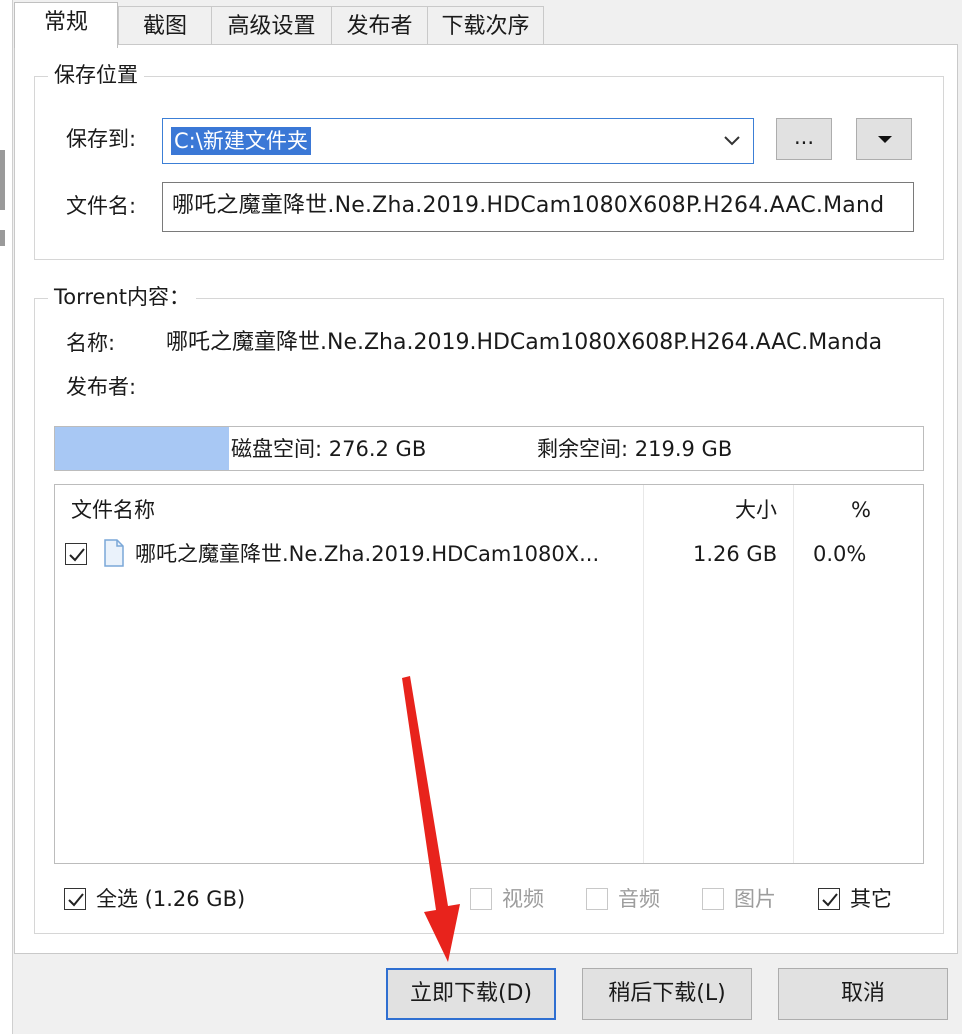 The width and height of the screenshot is (962, 1034). What do you see at coordinates (113, 510) in the screenshot?
I see `column-header-name: 文件名称` at bounding box center [113, 510].